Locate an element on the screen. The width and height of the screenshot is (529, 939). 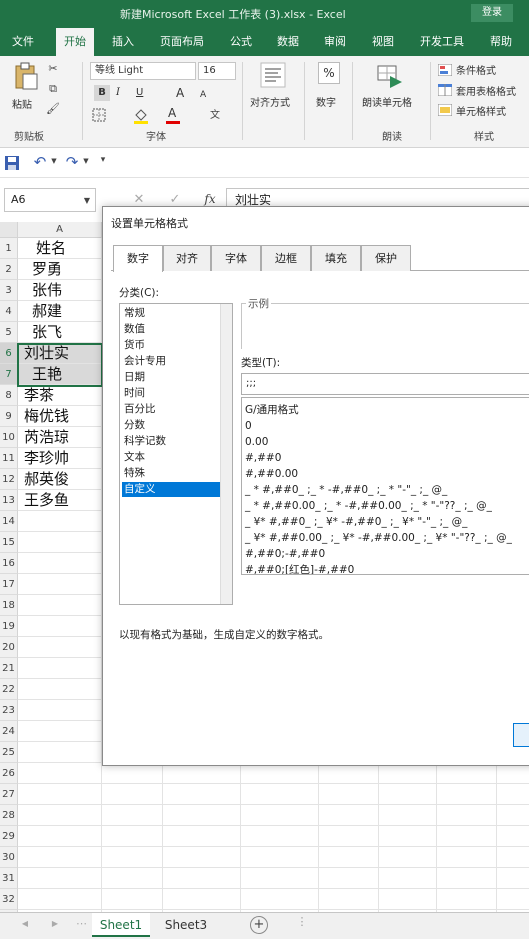
undo-icon: ↶ is located at coordinates (40, 162).